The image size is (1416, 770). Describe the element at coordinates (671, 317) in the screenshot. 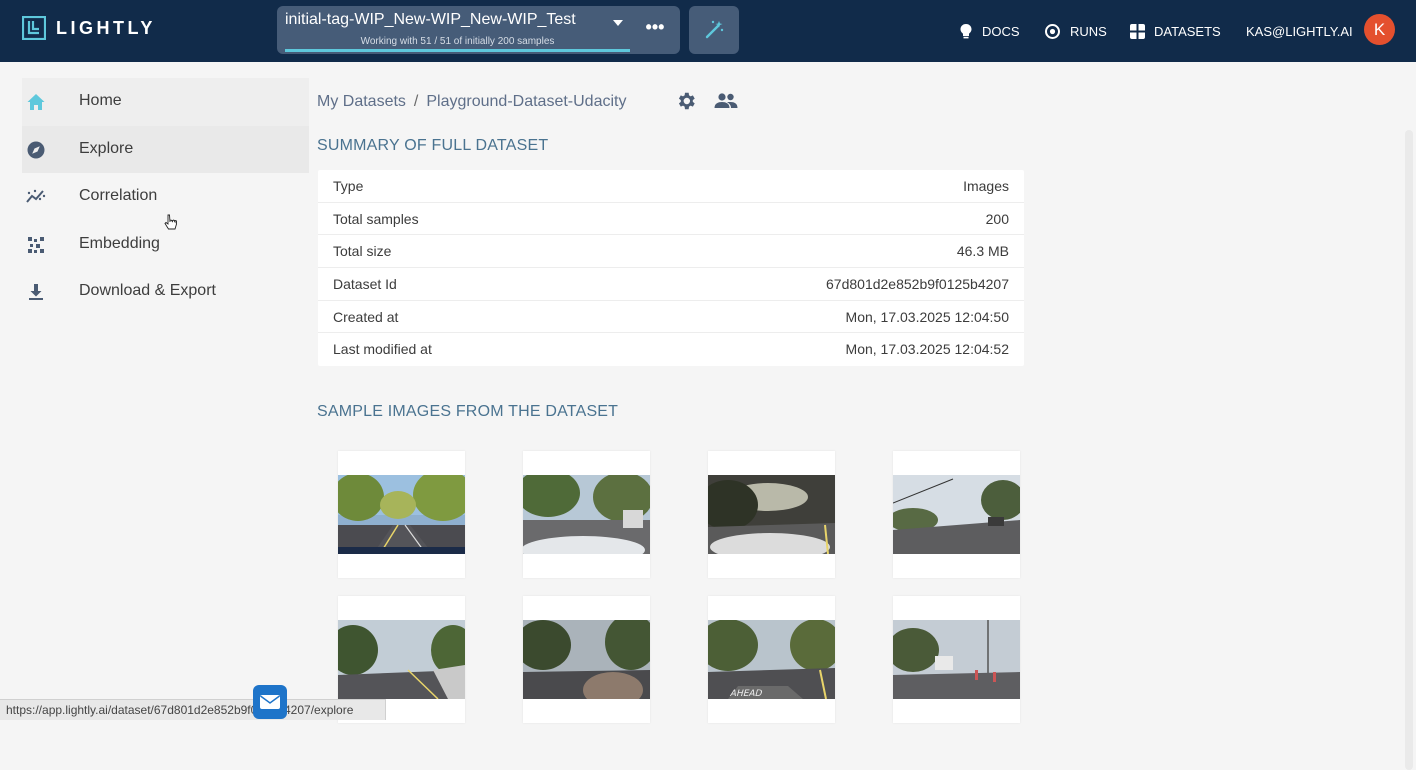

I see `table-row: Created at Mon, 17.03.2025 12:04:50` at that location.